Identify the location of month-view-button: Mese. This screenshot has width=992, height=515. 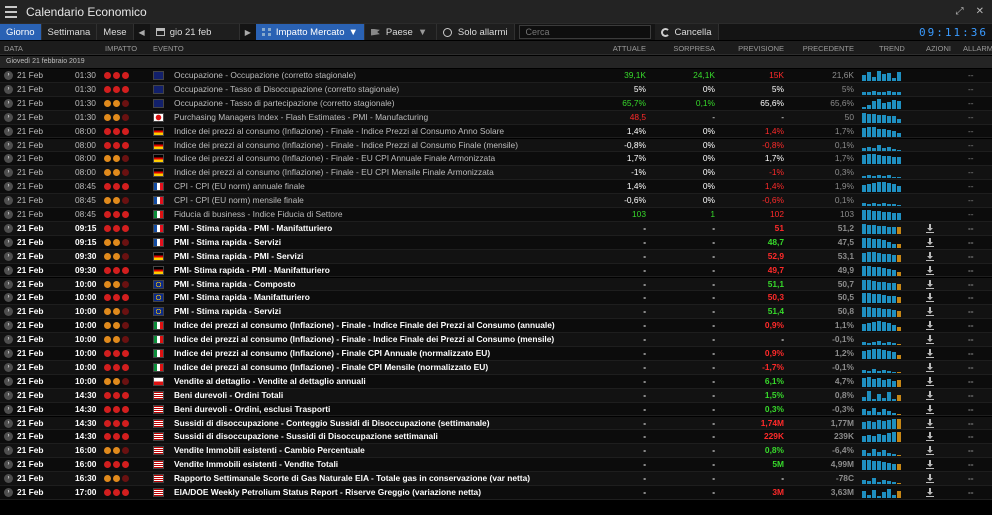
(115, 32).